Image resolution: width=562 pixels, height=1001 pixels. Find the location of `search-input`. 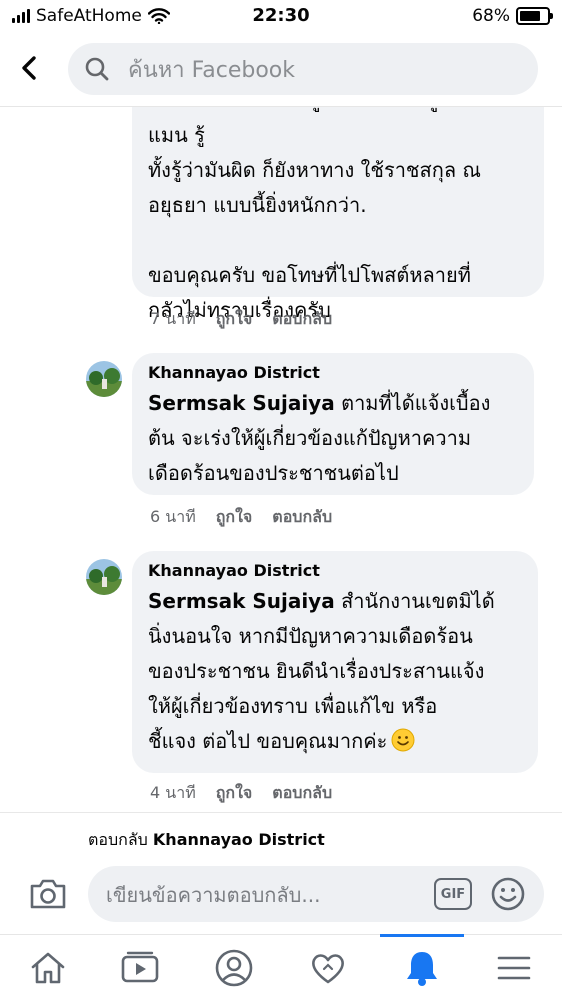

search-input is located at coordinates (323, 70).